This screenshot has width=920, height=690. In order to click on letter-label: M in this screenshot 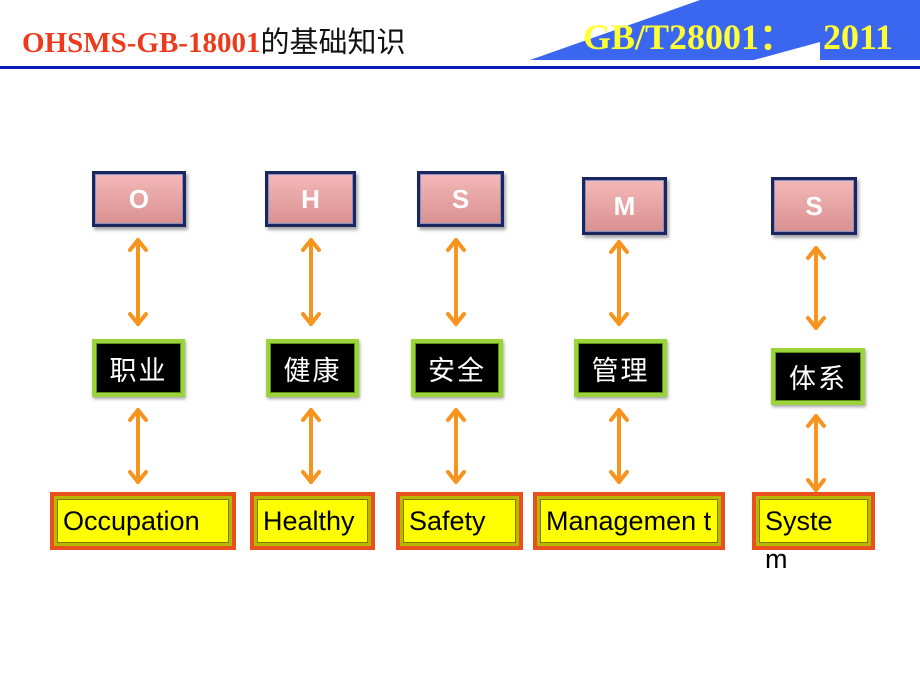, I will do `click(624, 205)`.